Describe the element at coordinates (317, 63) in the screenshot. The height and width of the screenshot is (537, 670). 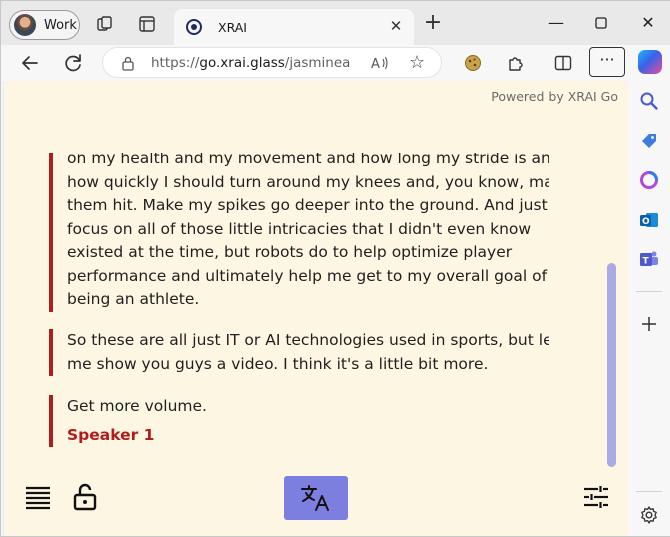
I see `url-path: /jasminea` at that location.